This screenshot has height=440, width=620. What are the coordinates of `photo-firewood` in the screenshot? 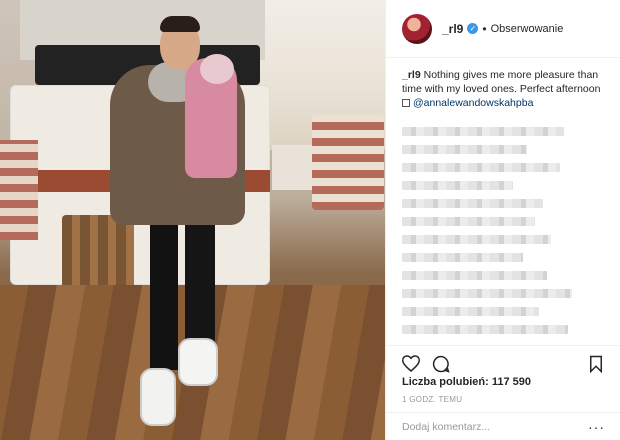 It's located at (98, 254).